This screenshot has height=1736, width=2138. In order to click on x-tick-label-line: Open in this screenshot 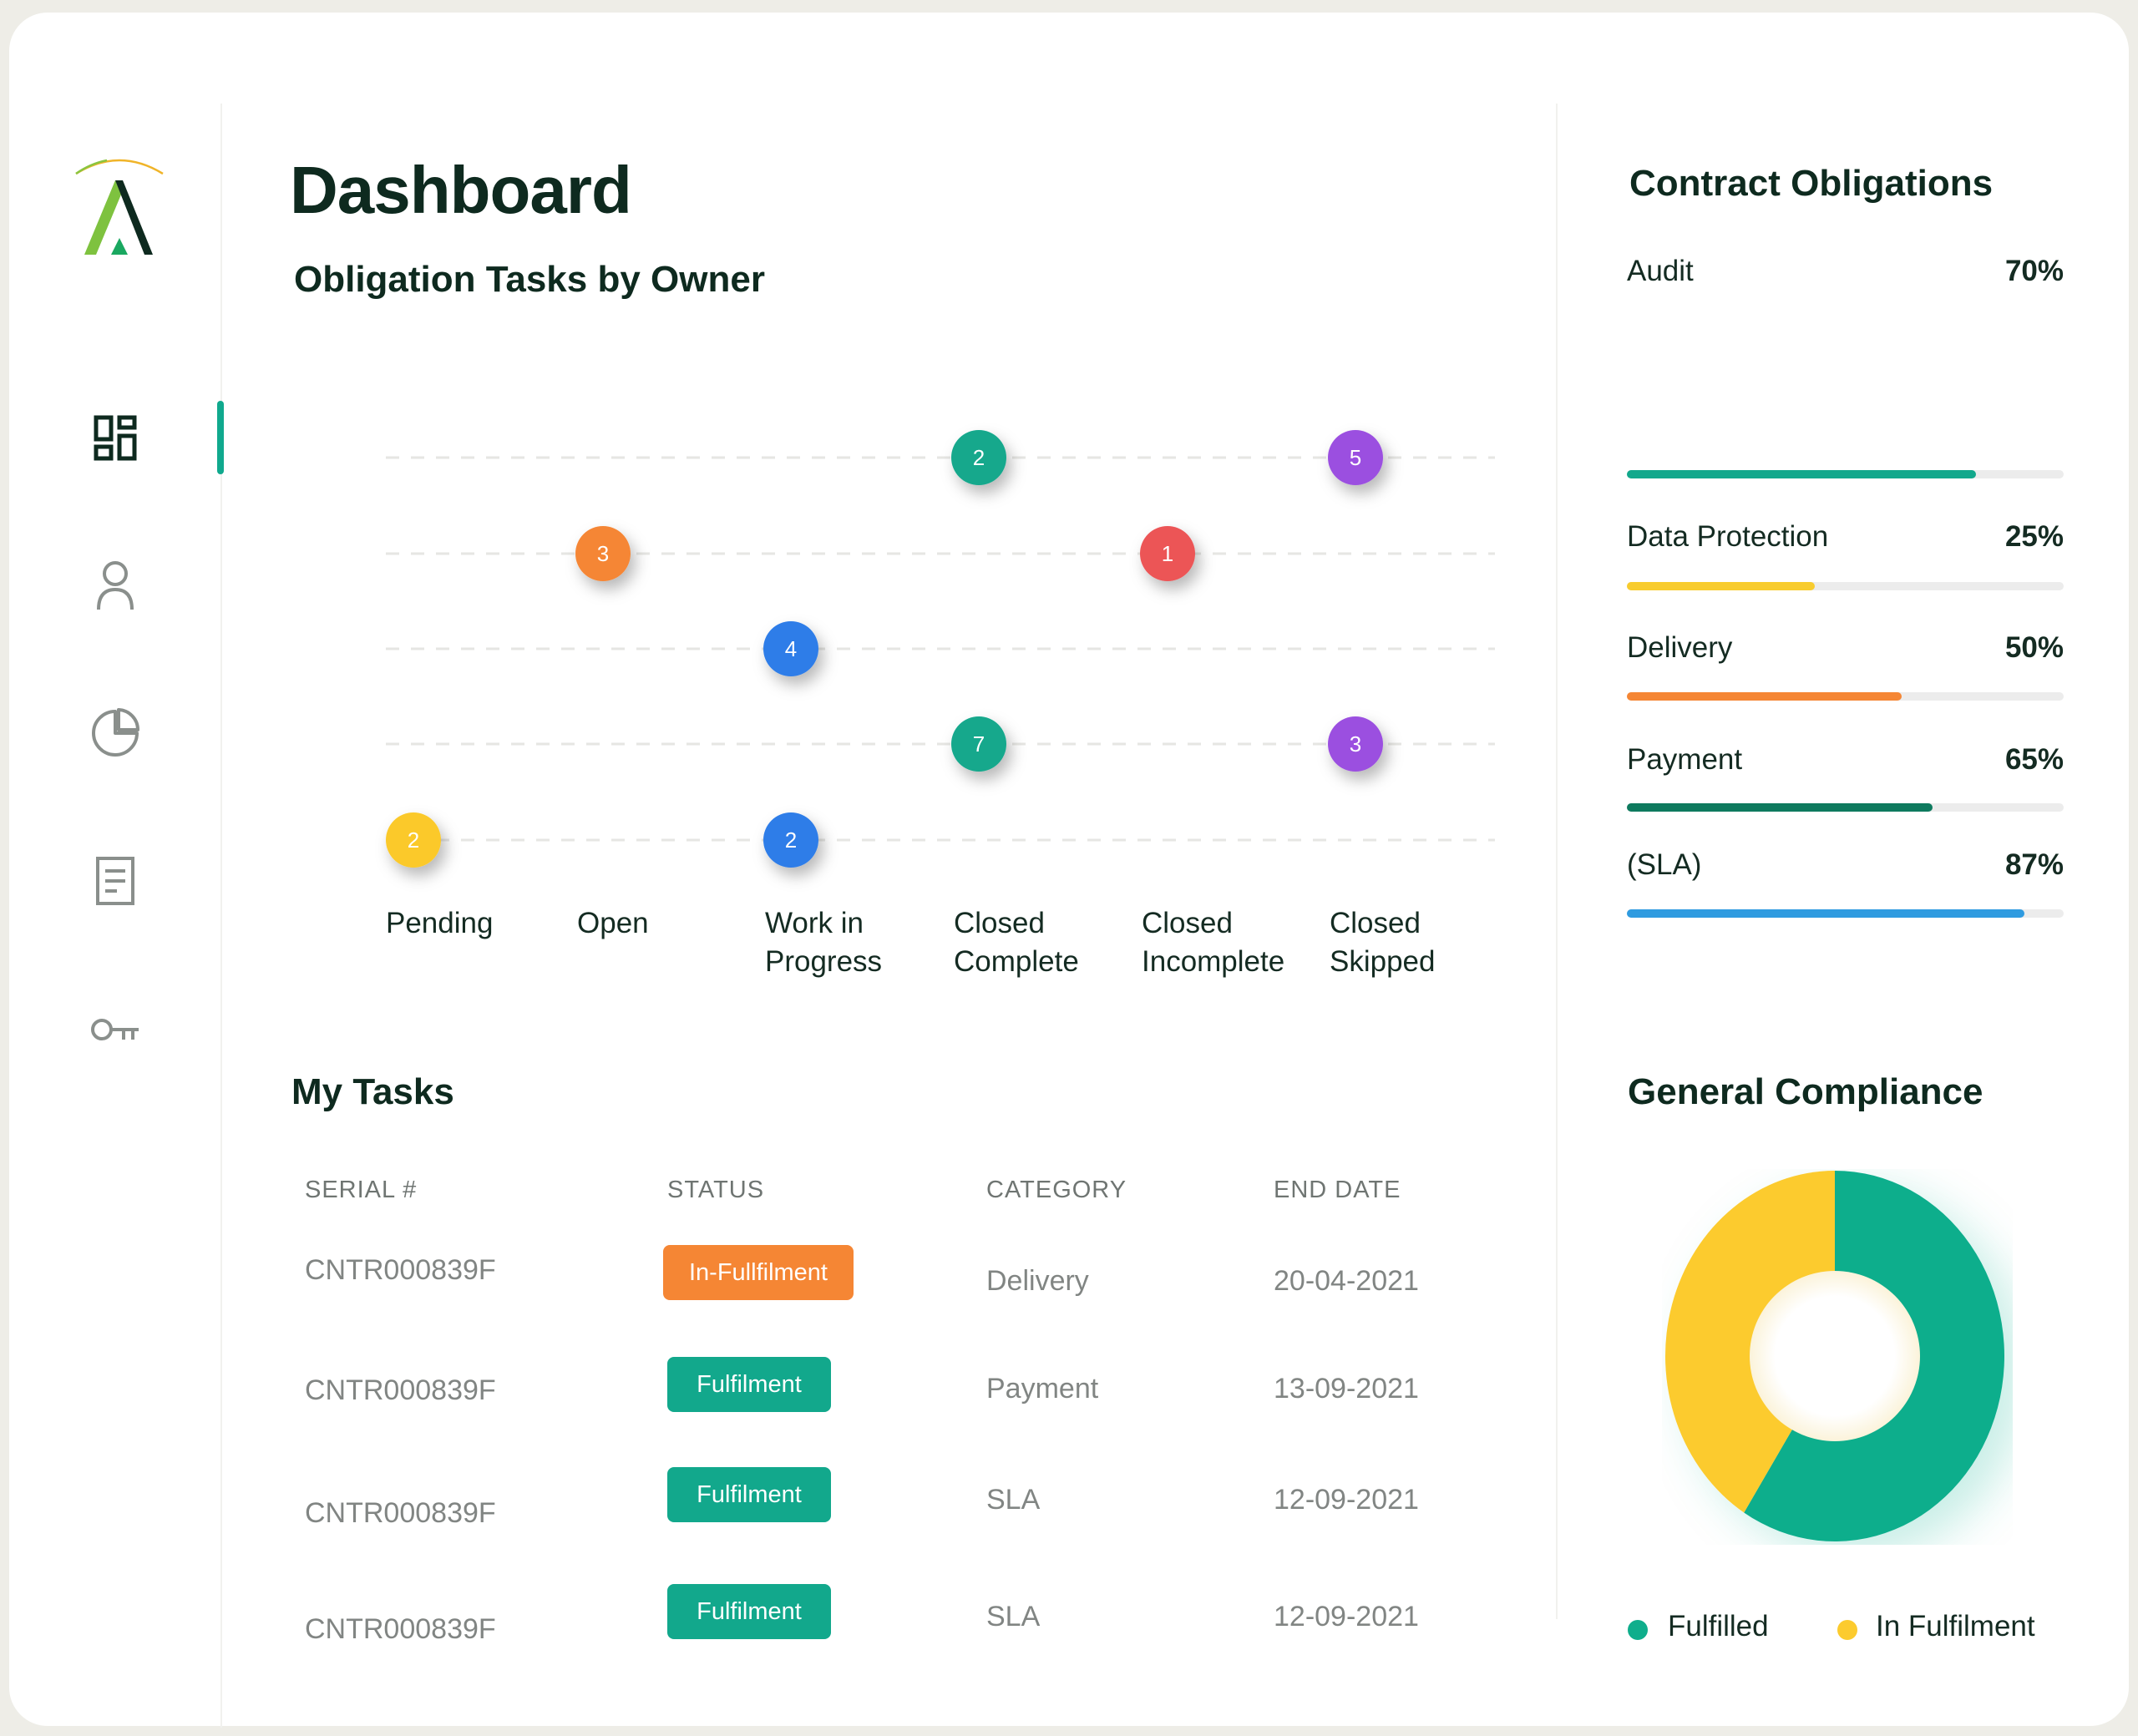, I will do `click(613, 923)`.